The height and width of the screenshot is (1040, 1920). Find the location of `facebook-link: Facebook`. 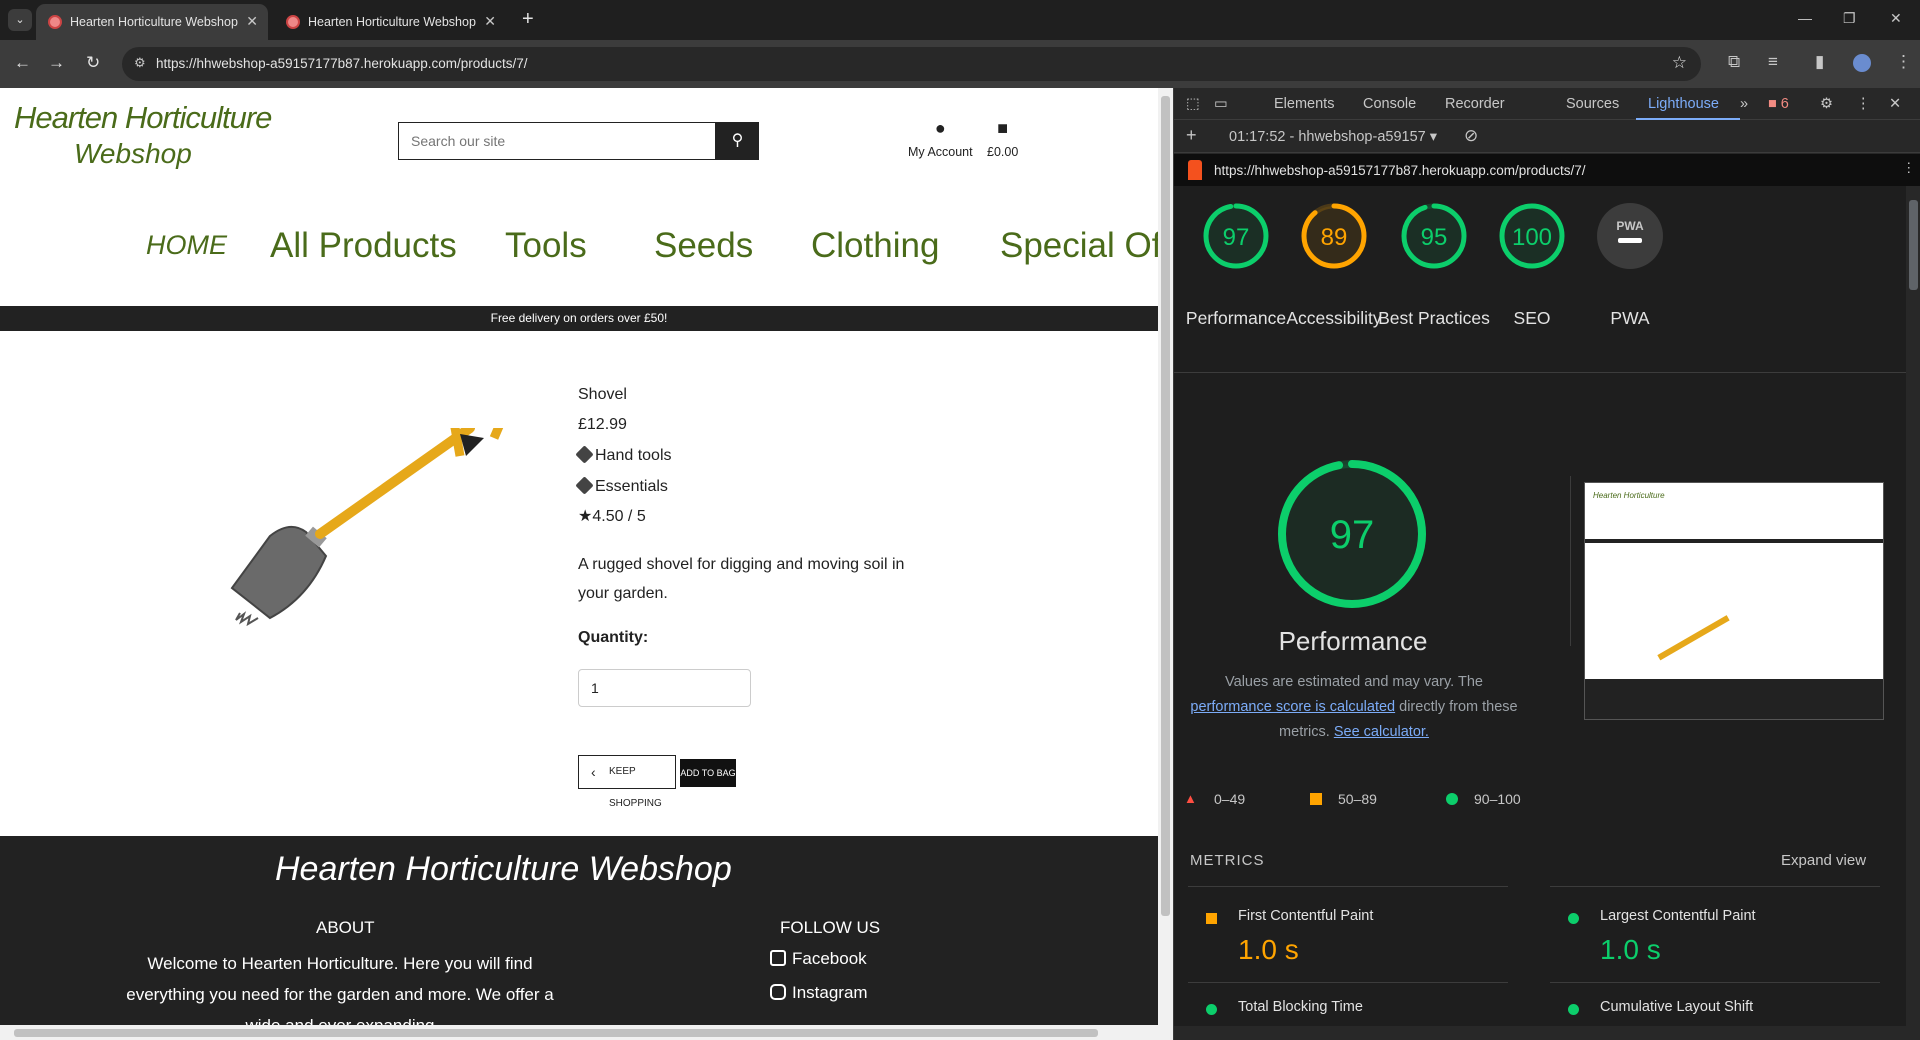

facebook-link: Facebook is located at coordinates (818, 959).